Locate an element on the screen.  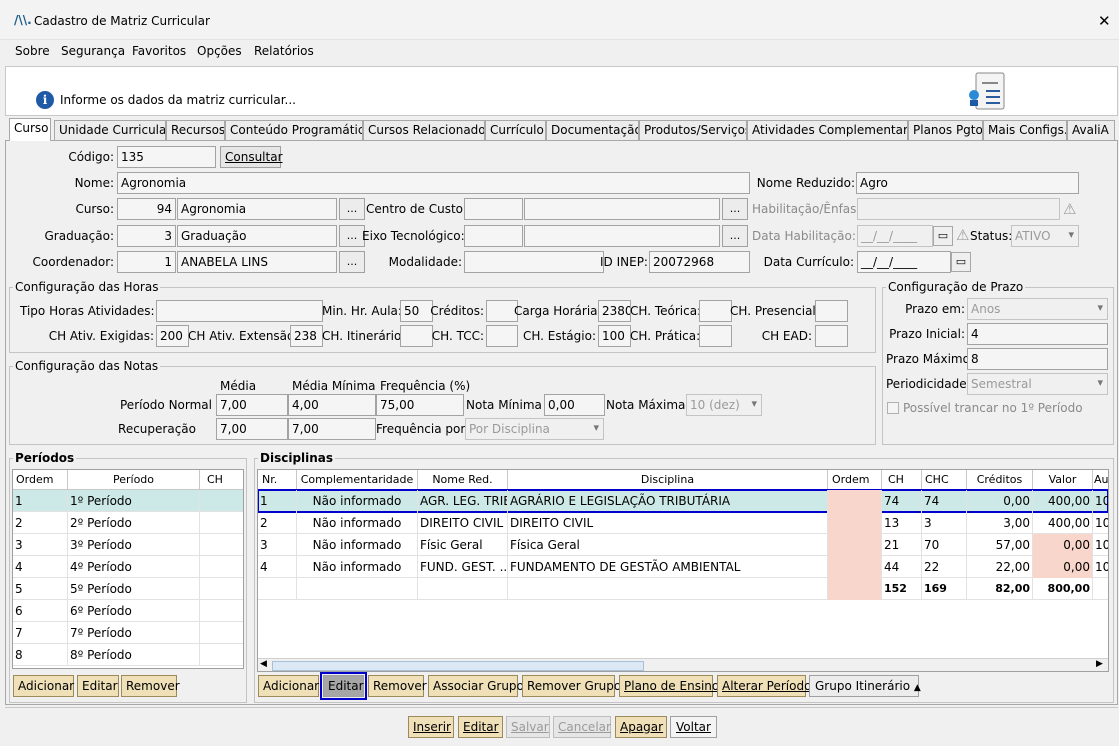
menu-favoritos: Favoritos is located at coordinates (159, 51).